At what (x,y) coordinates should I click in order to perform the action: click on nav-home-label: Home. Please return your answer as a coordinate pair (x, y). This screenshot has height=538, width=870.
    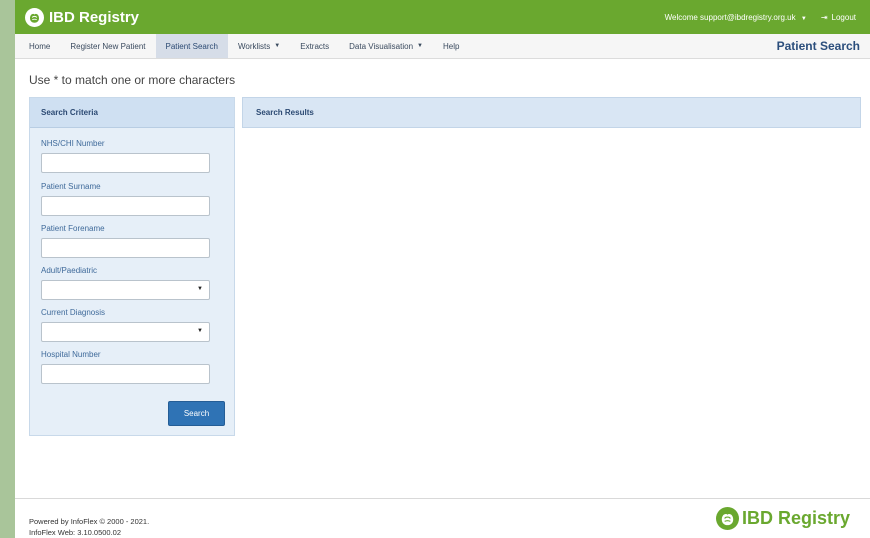
    Looking at the image, I should click on (40, 46).